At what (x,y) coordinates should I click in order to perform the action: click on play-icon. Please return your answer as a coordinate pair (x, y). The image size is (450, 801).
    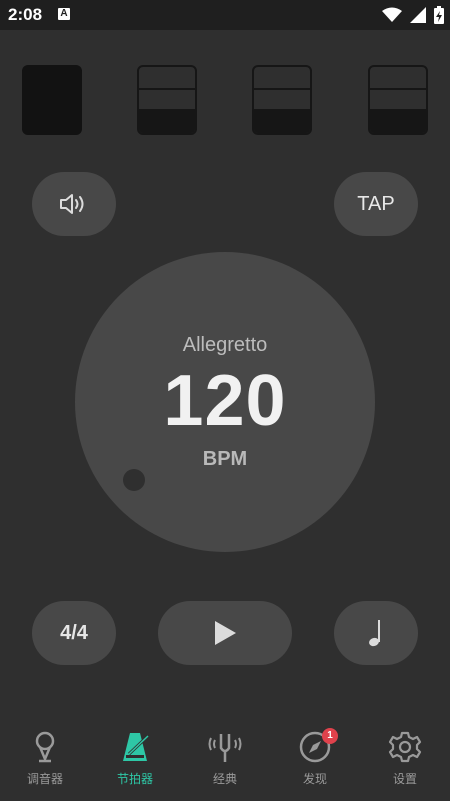
    Looking at the image, I should click on (225, 633).